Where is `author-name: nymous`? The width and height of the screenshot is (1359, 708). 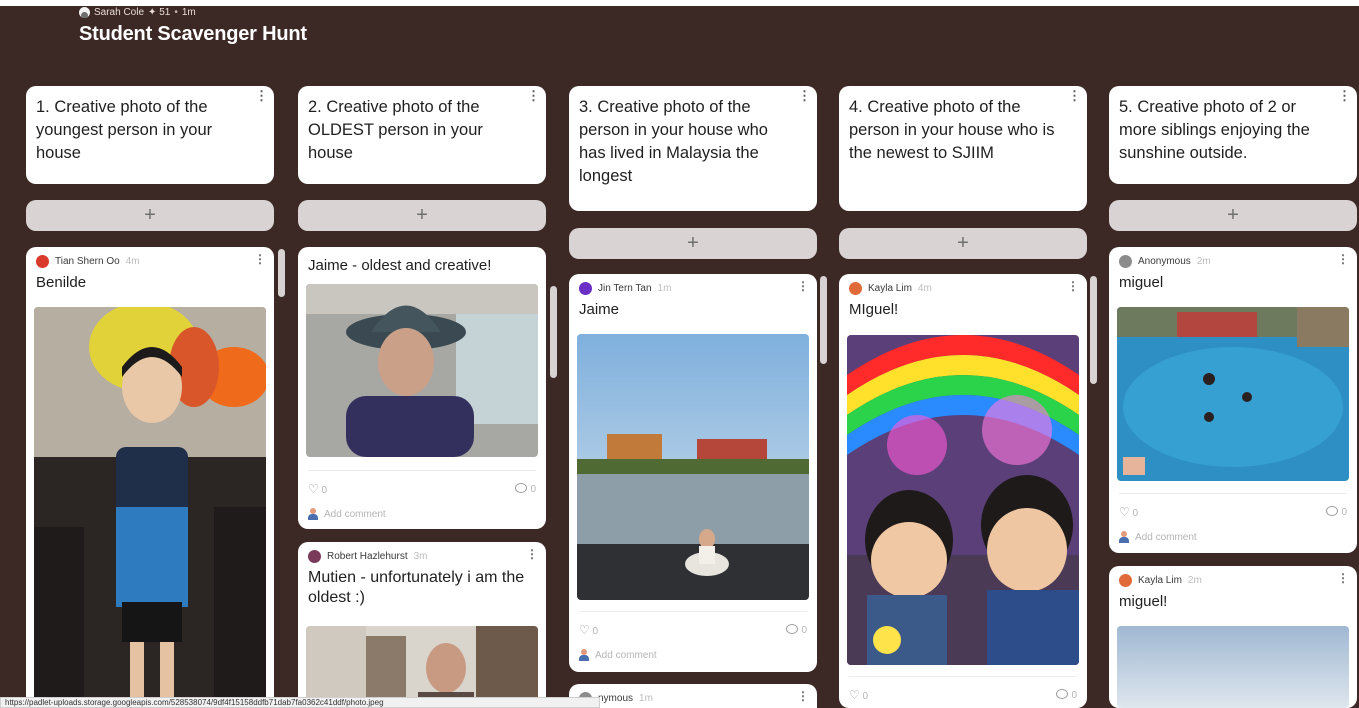
author-name: nymous is located at coordinates (616, 698).